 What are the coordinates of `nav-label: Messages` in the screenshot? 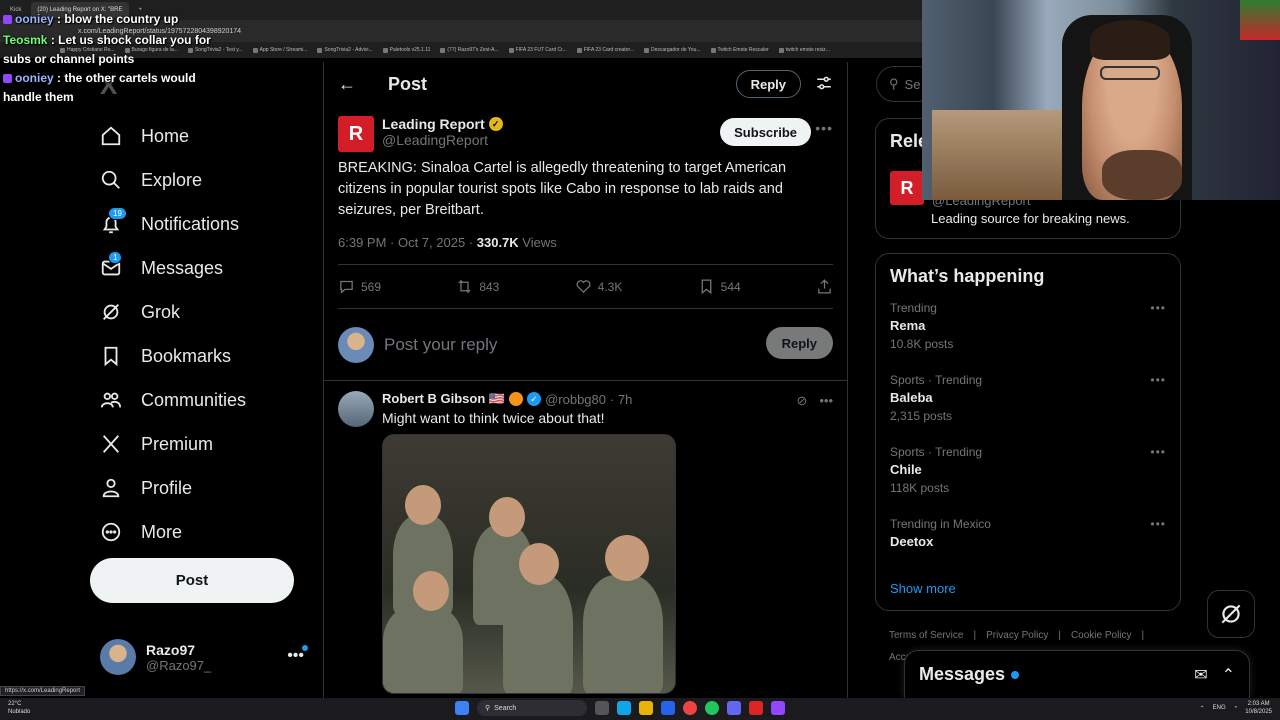 It's located at (182, 267).